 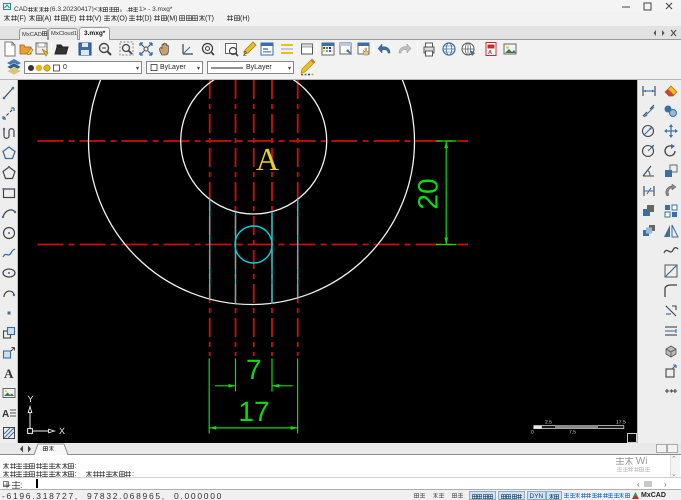 I want to click on svg-text: 7, so click(x=254, y=369).